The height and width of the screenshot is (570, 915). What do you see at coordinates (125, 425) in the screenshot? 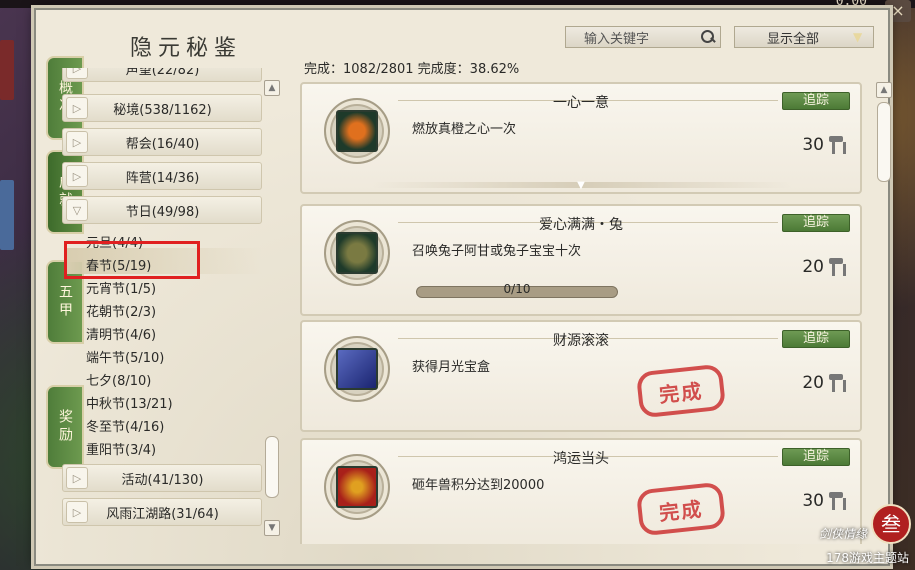
I see `sub-item-winter-solstice: 冬至节(4/16)` at bounding box center [125, 425].